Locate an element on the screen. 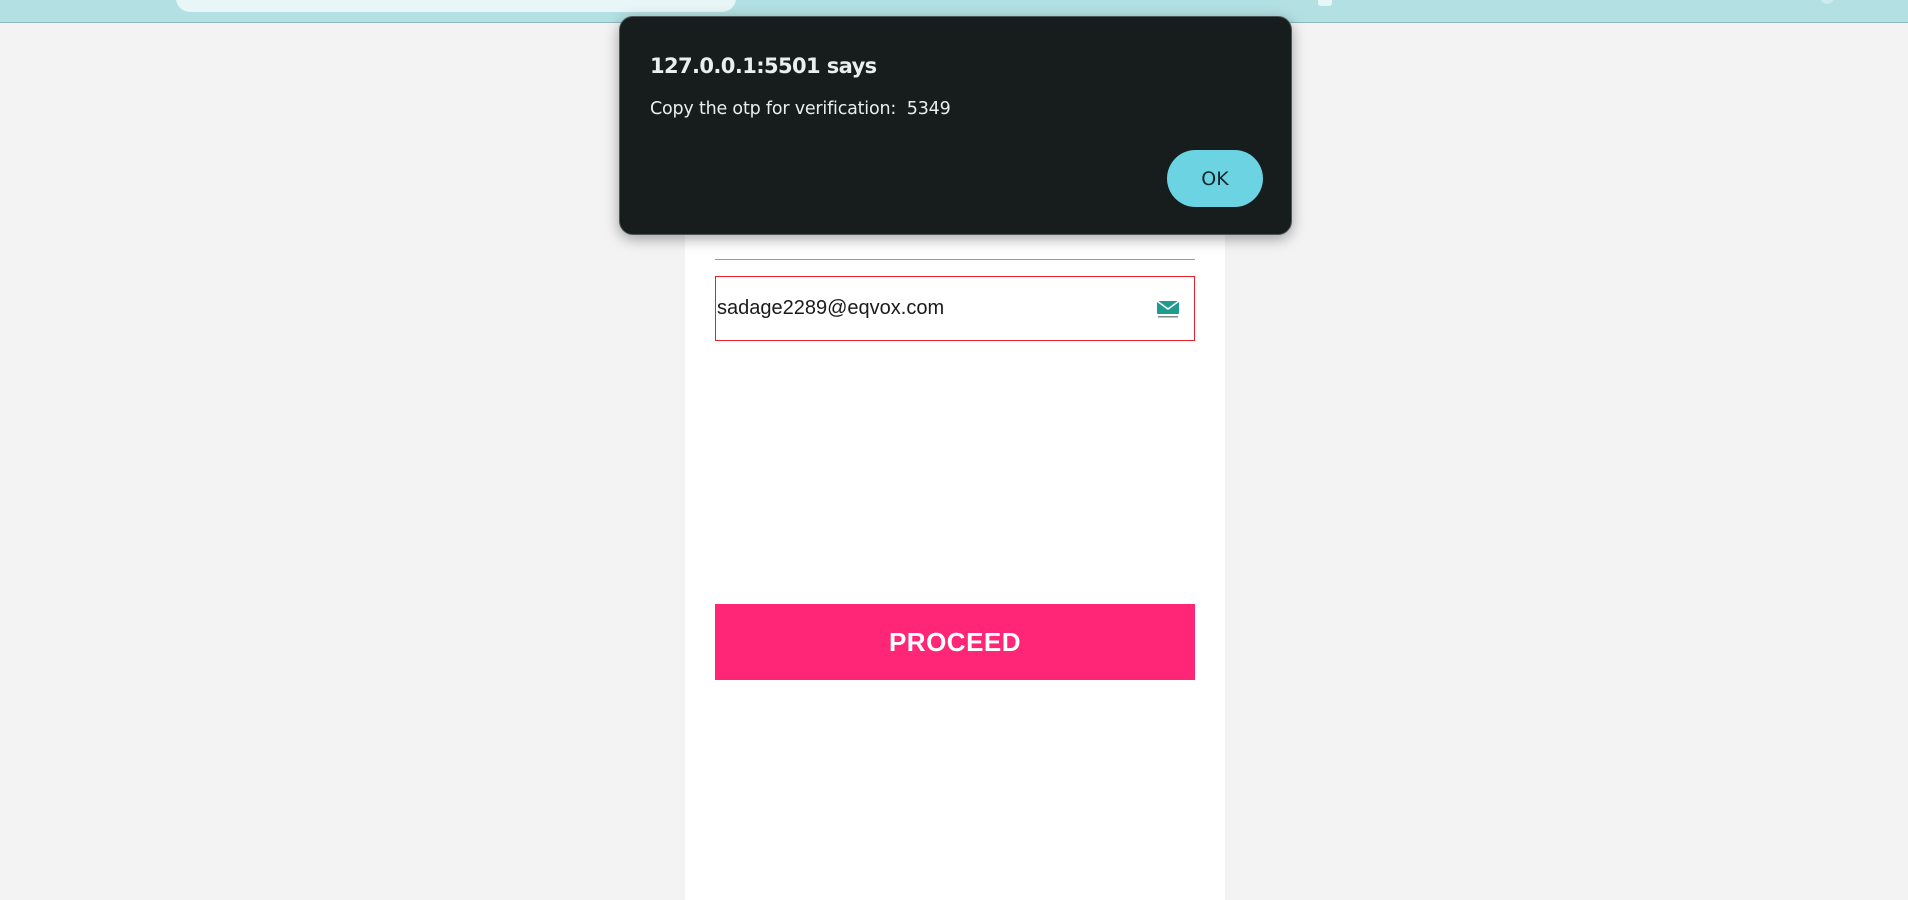 The width and height of the screenshot is (1908, 900). ok-button: OK is located at coordinates (1215, 178).